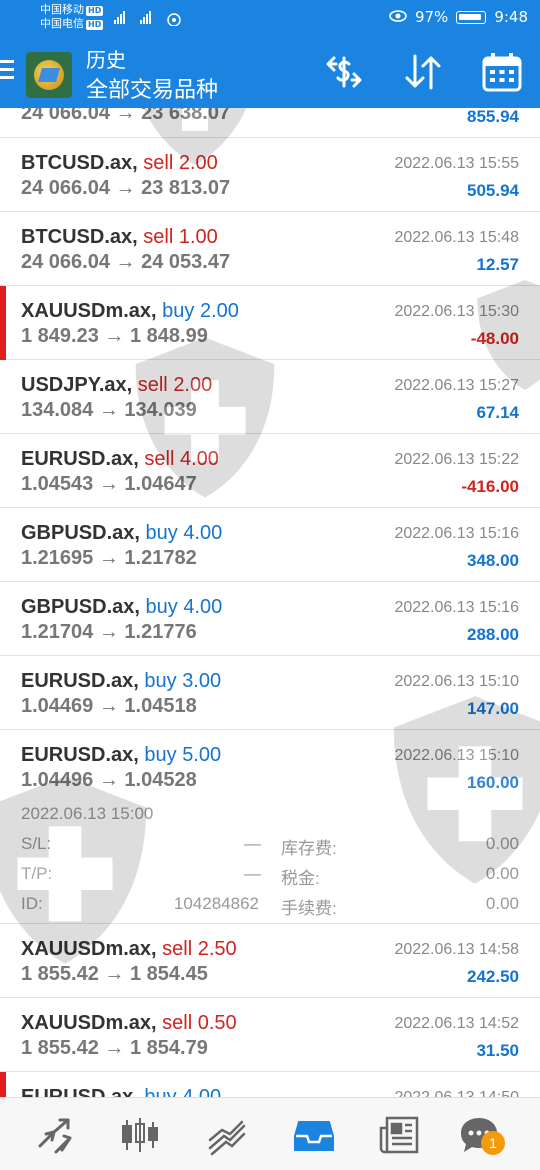  Describe the element at coordinates (252, 873) in the screenshot. I see `tp-value: —` at that location.